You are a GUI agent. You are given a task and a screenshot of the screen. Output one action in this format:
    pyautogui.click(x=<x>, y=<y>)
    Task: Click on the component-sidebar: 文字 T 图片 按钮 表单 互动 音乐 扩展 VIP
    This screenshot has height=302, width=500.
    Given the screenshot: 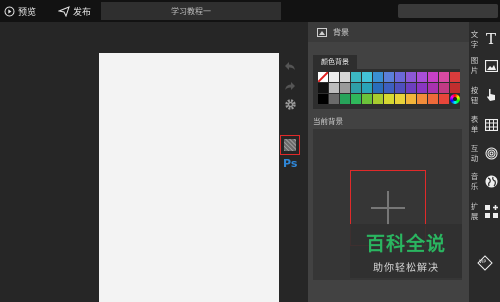 What is the action you would take?
    pyautogui.click(x=484, y=162)
    